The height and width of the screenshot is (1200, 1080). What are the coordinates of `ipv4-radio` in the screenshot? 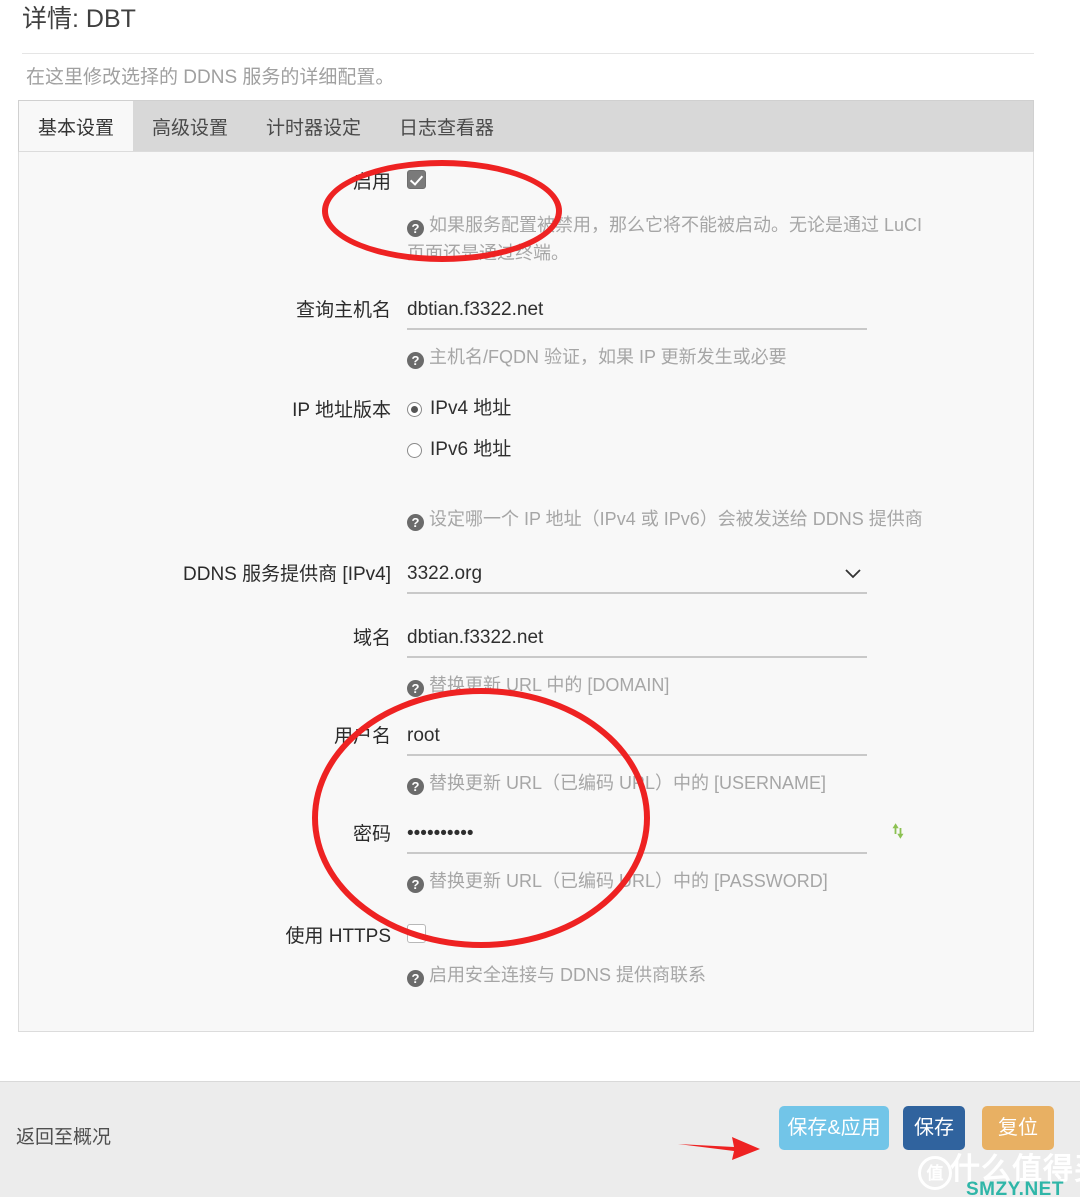 It's located at (414, 409).